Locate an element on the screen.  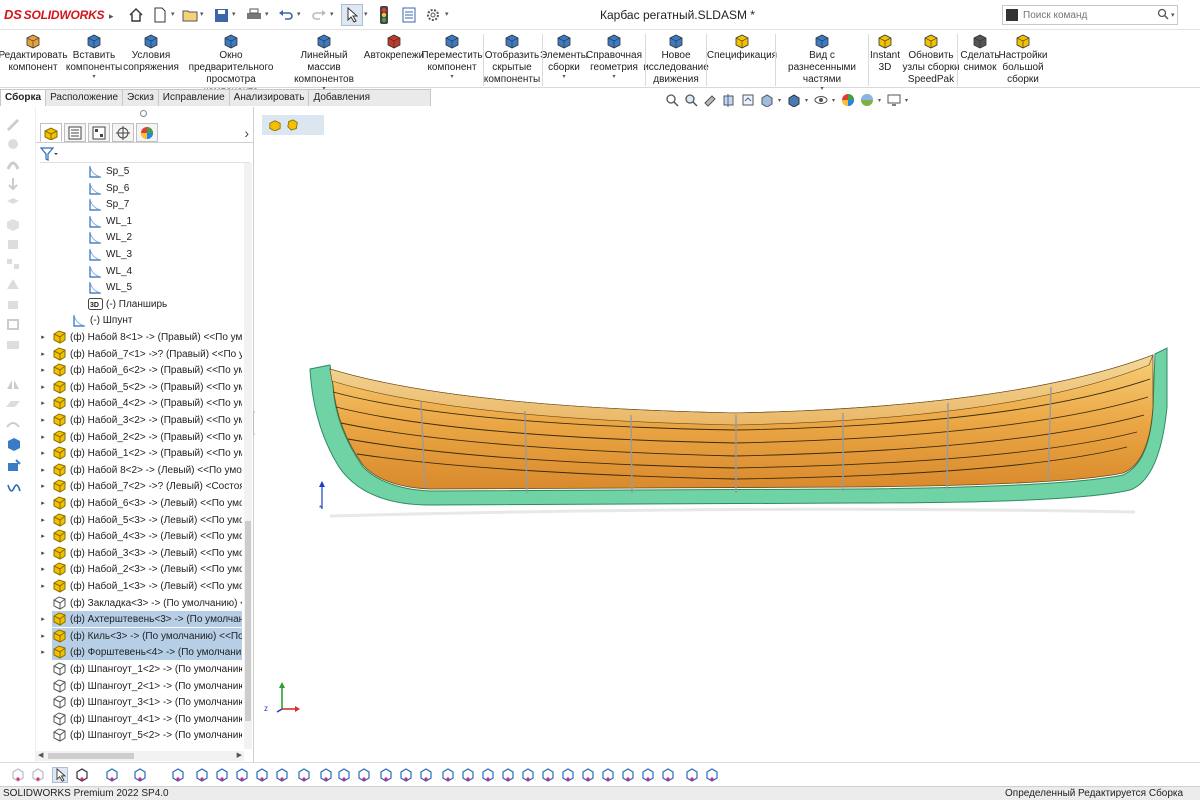
axis-icon is located at coordinates (326, 775).